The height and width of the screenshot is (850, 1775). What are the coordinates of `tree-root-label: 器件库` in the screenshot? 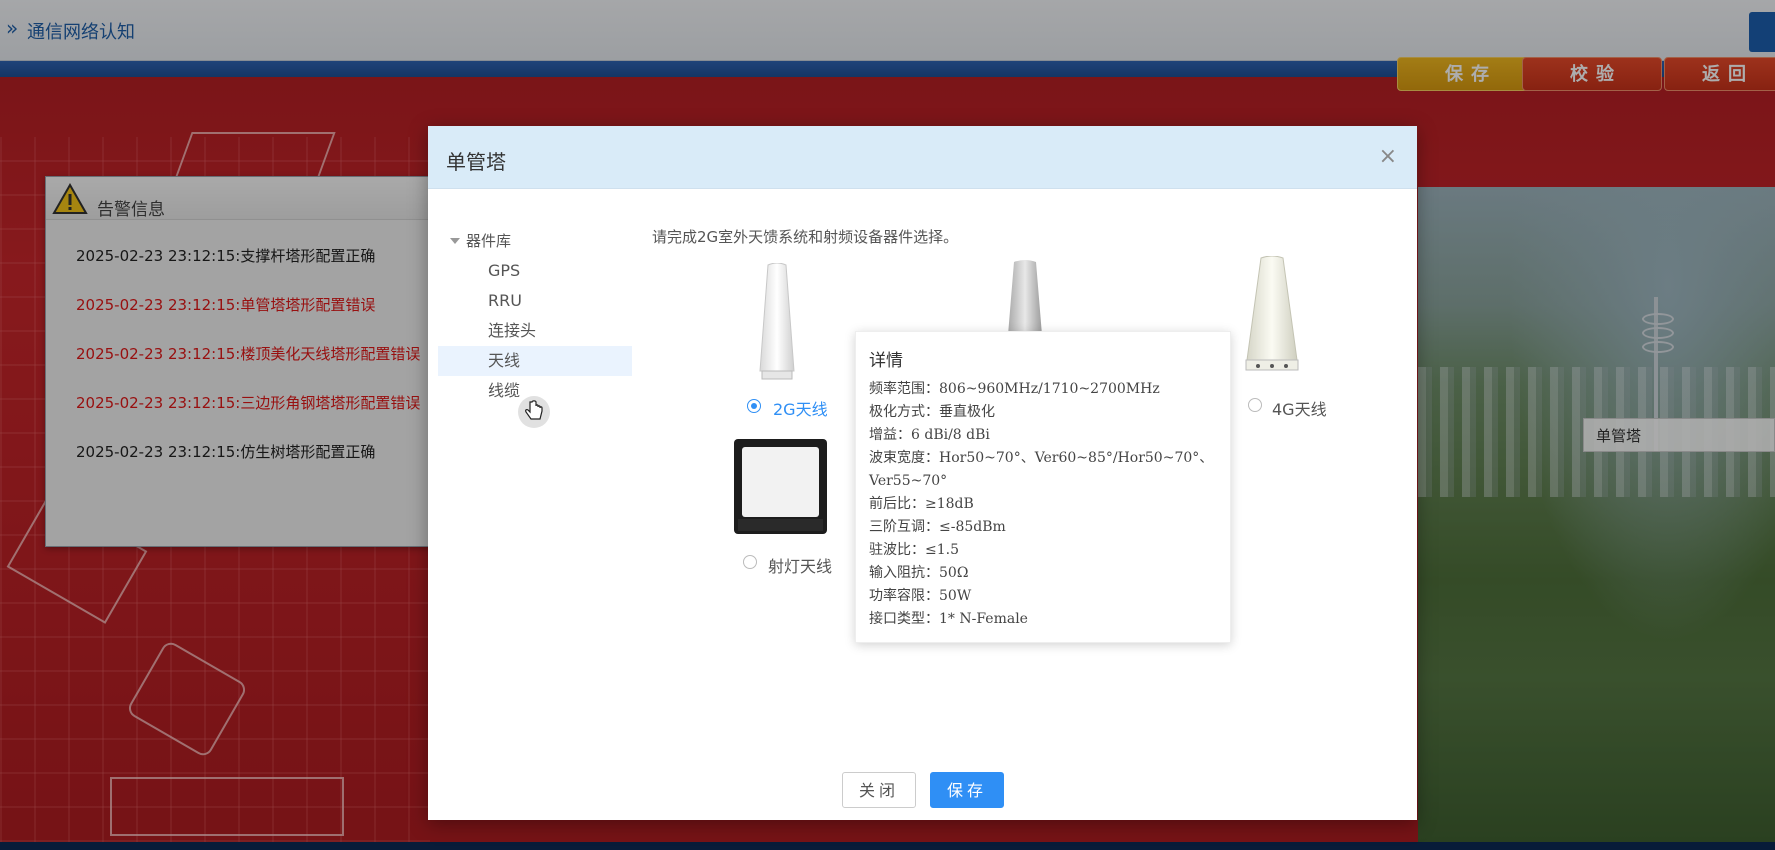 It's located at (489, 241).